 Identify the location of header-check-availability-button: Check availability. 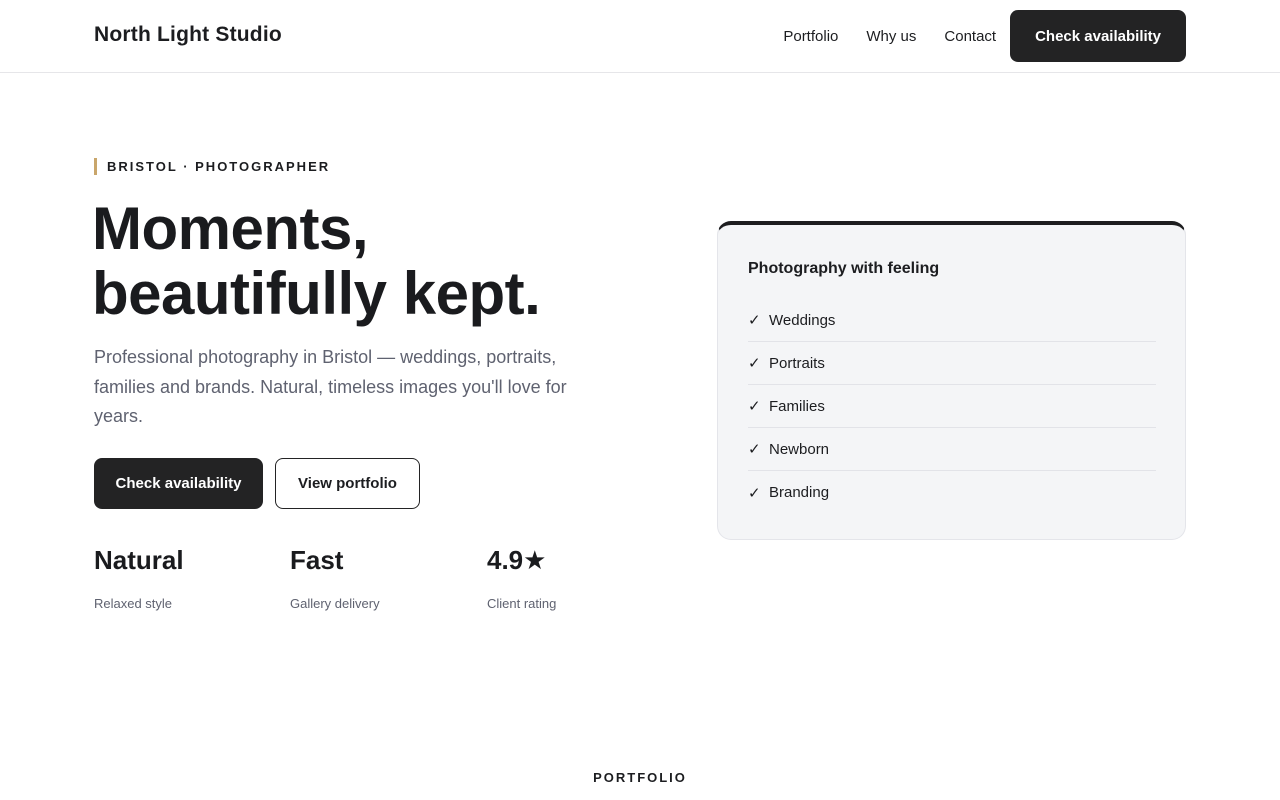
(1098, 36).